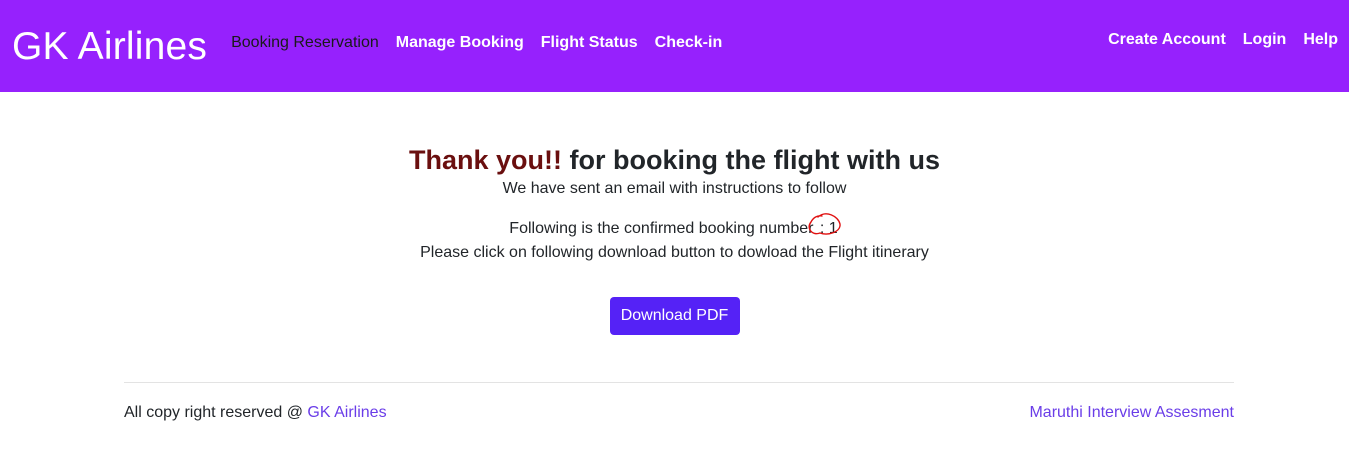  I want to click on nav-booking-reservation: Booking Reservation, so click(305, 43).